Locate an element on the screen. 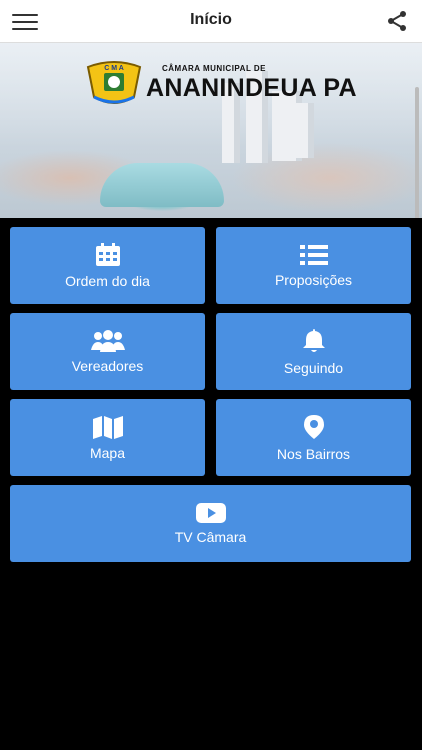  menu-tile-label: Seguindo is located at coordinates (313, 367).